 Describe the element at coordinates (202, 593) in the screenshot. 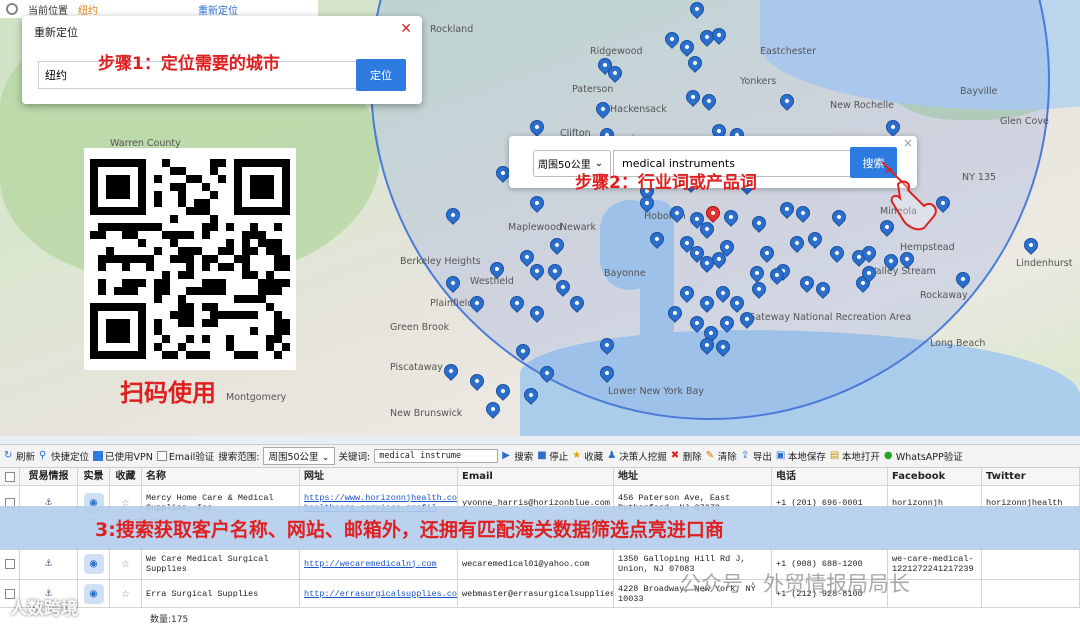

I see `name-cell-text: Erra Surgical Supplies` at that location.